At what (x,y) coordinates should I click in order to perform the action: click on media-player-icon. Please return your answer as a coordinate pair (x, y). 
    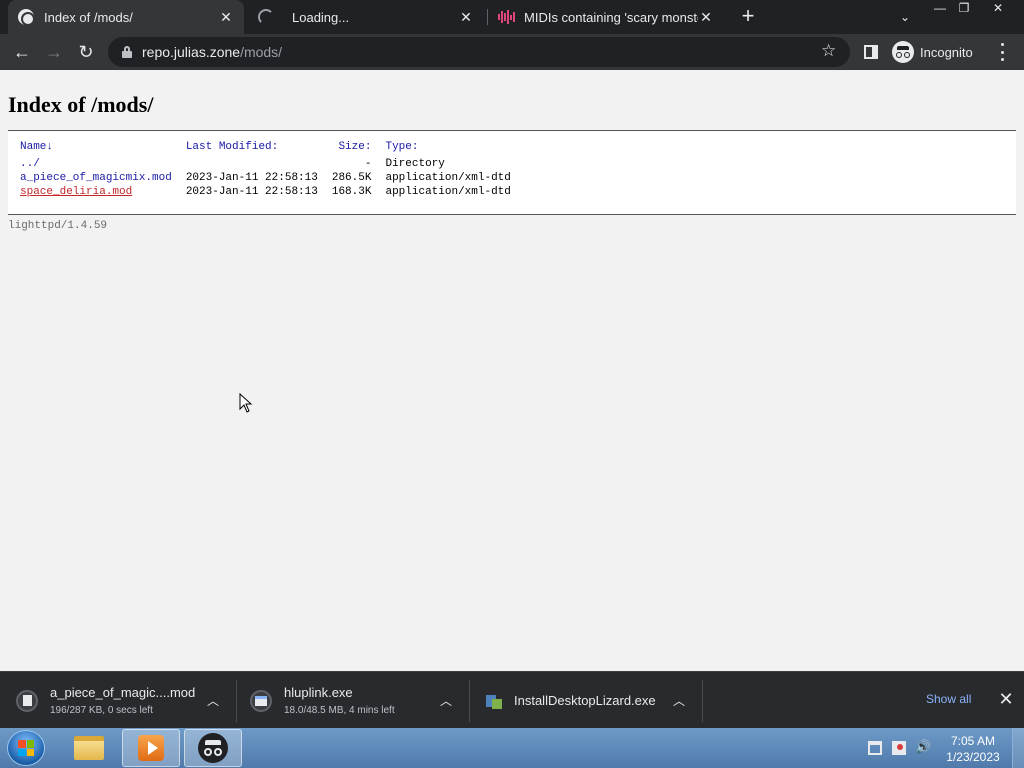
    Looking at the image, I should click on (151, 748).